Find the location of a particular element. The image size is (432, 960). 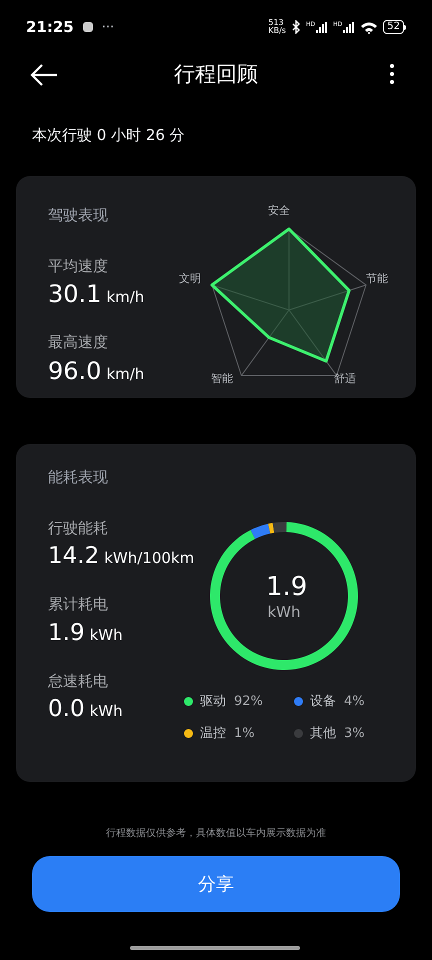

stat-label: 平均速度 is located at coordinates (78, 266).